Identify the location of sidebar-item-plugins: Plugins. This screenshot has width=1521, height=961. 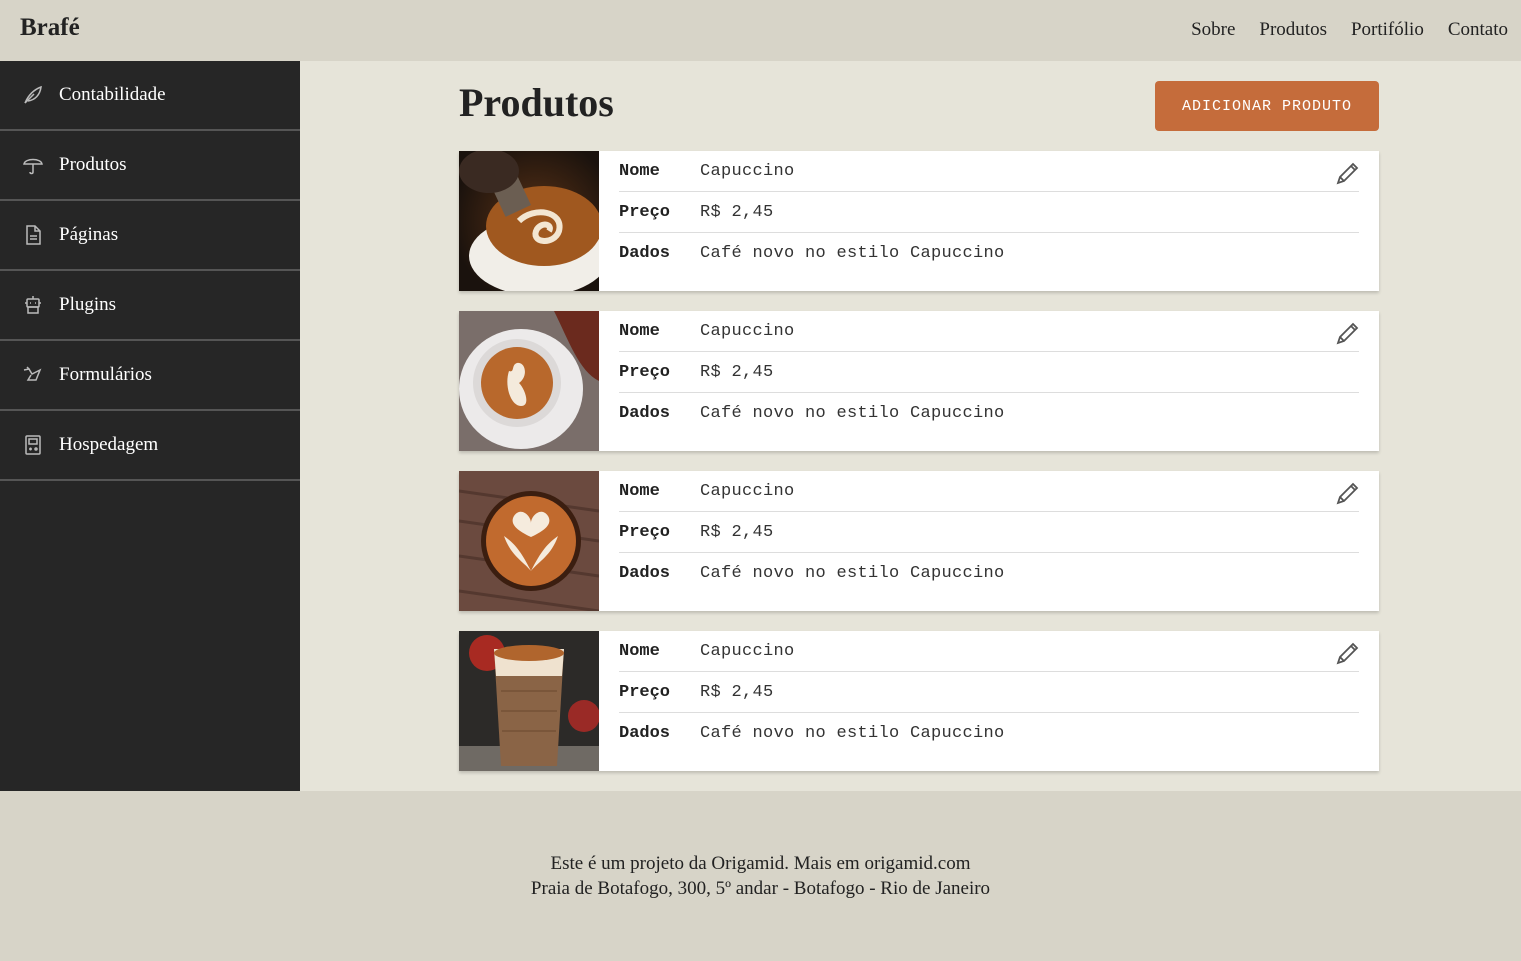
(150, 306).